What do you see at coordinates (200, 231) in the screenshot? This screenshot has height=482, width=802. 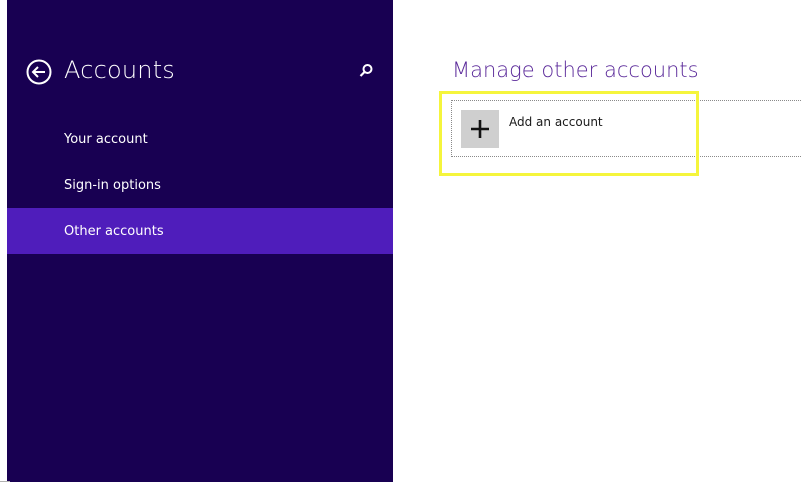 I see `sidebar-item-other-accounts: Other accounts` at bounding box center [200, 231].